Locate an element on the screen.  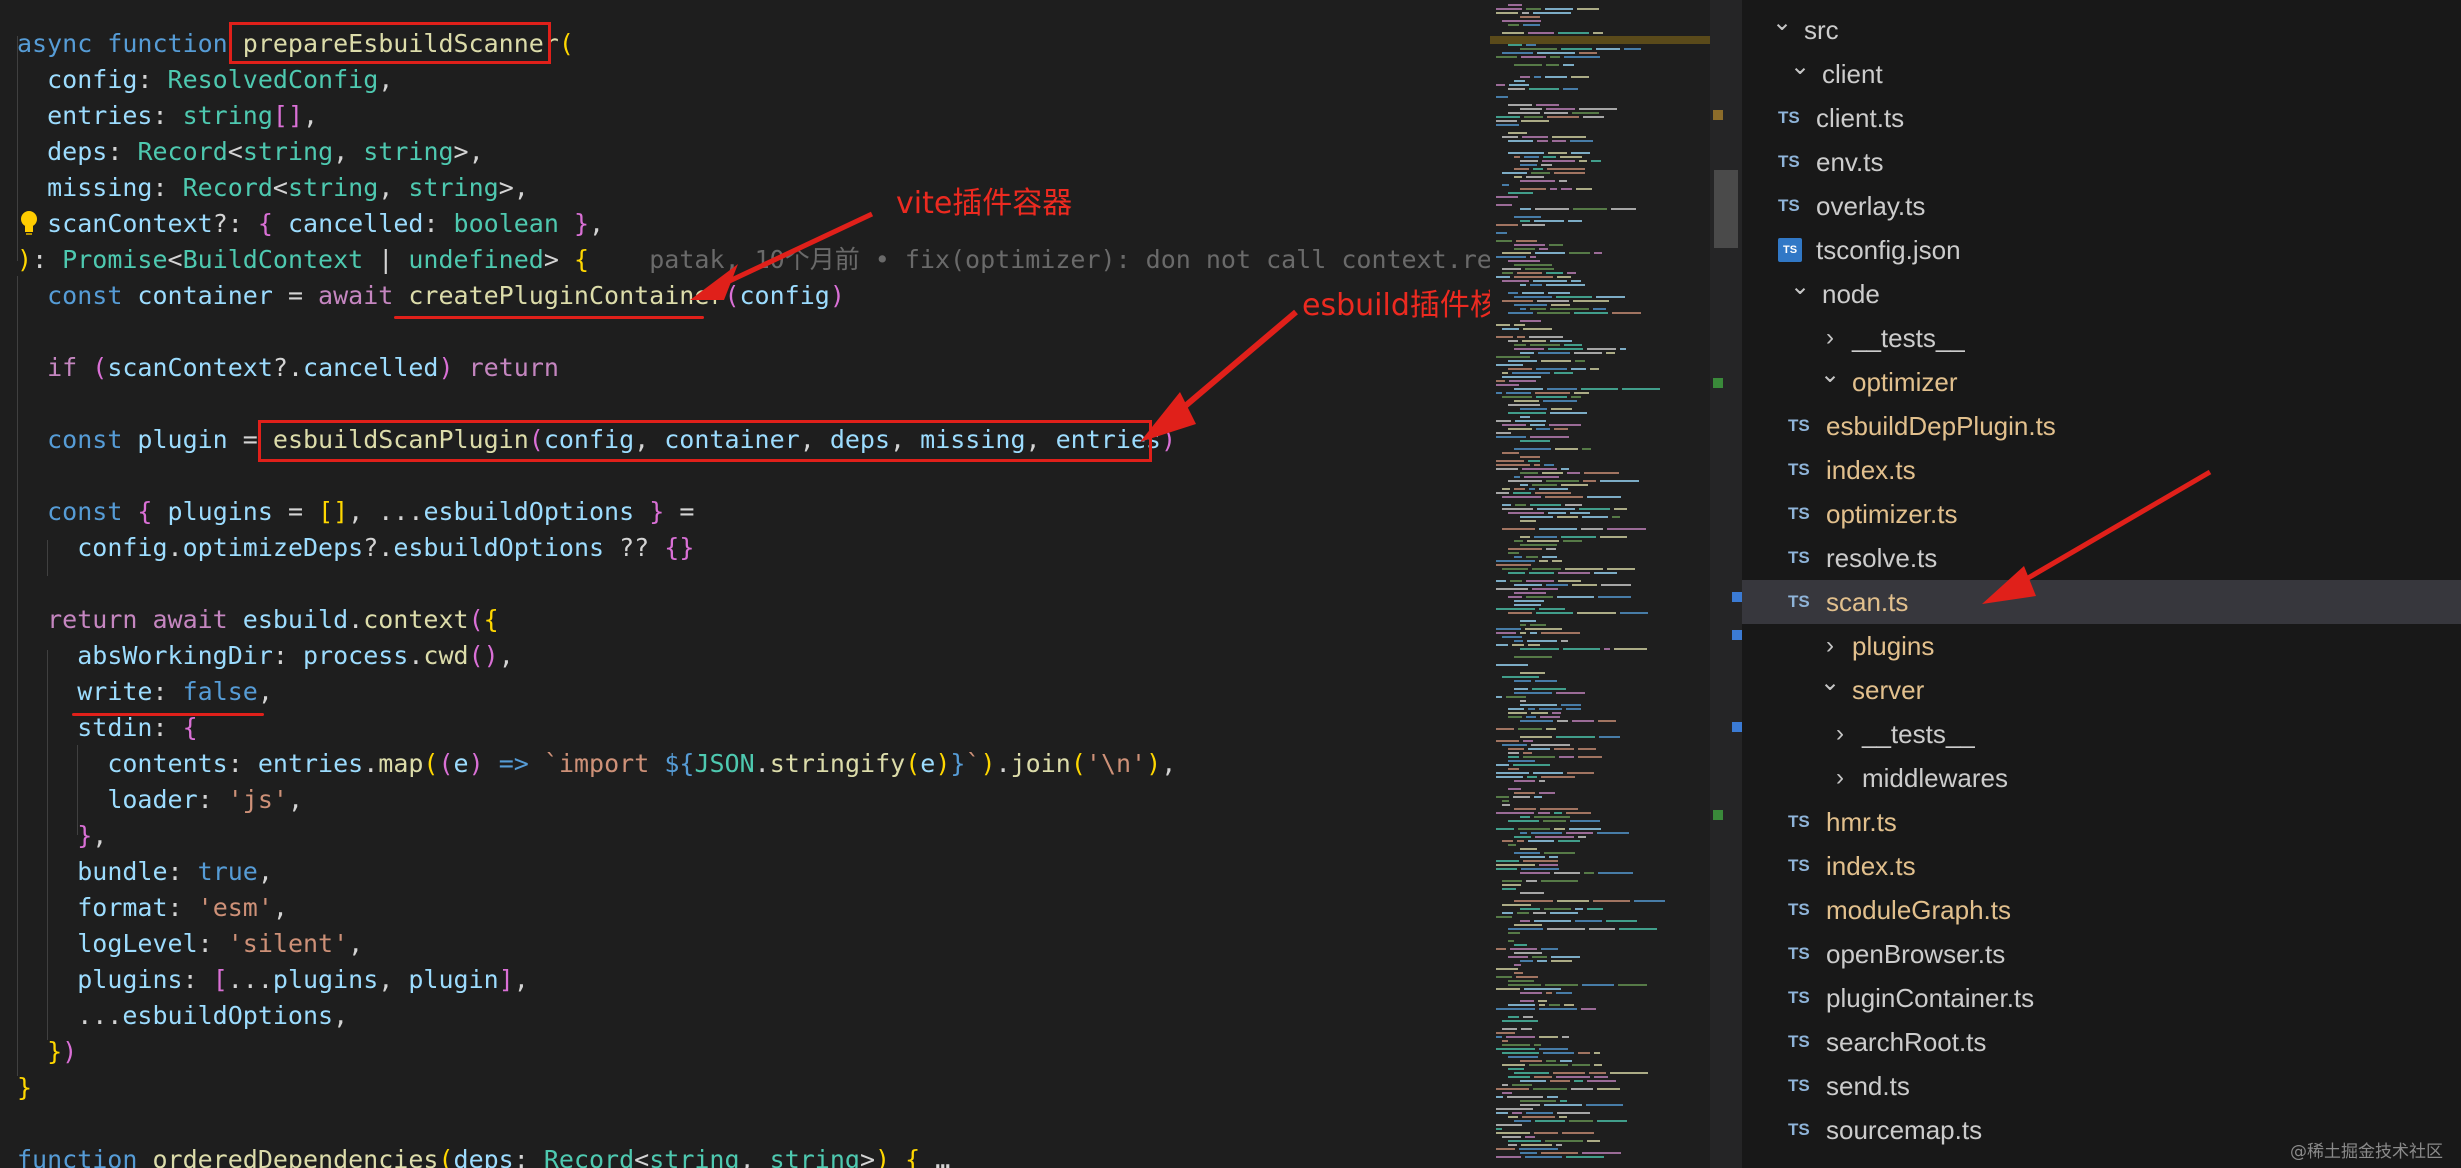
tree-folder-plugins: › plugins is located at coordinates (2101, 646).